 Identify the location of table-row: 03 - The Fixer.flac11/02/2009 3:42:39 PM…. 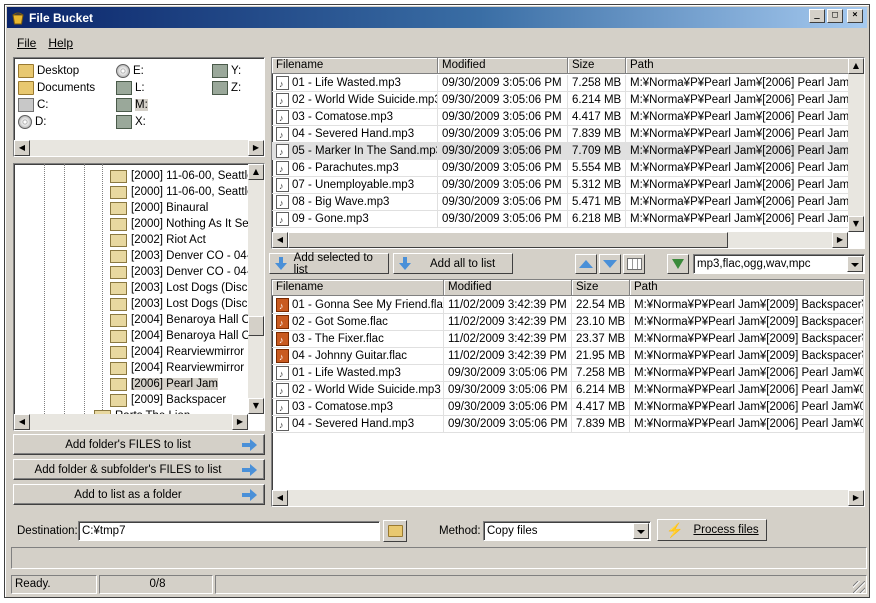
(568, 339).